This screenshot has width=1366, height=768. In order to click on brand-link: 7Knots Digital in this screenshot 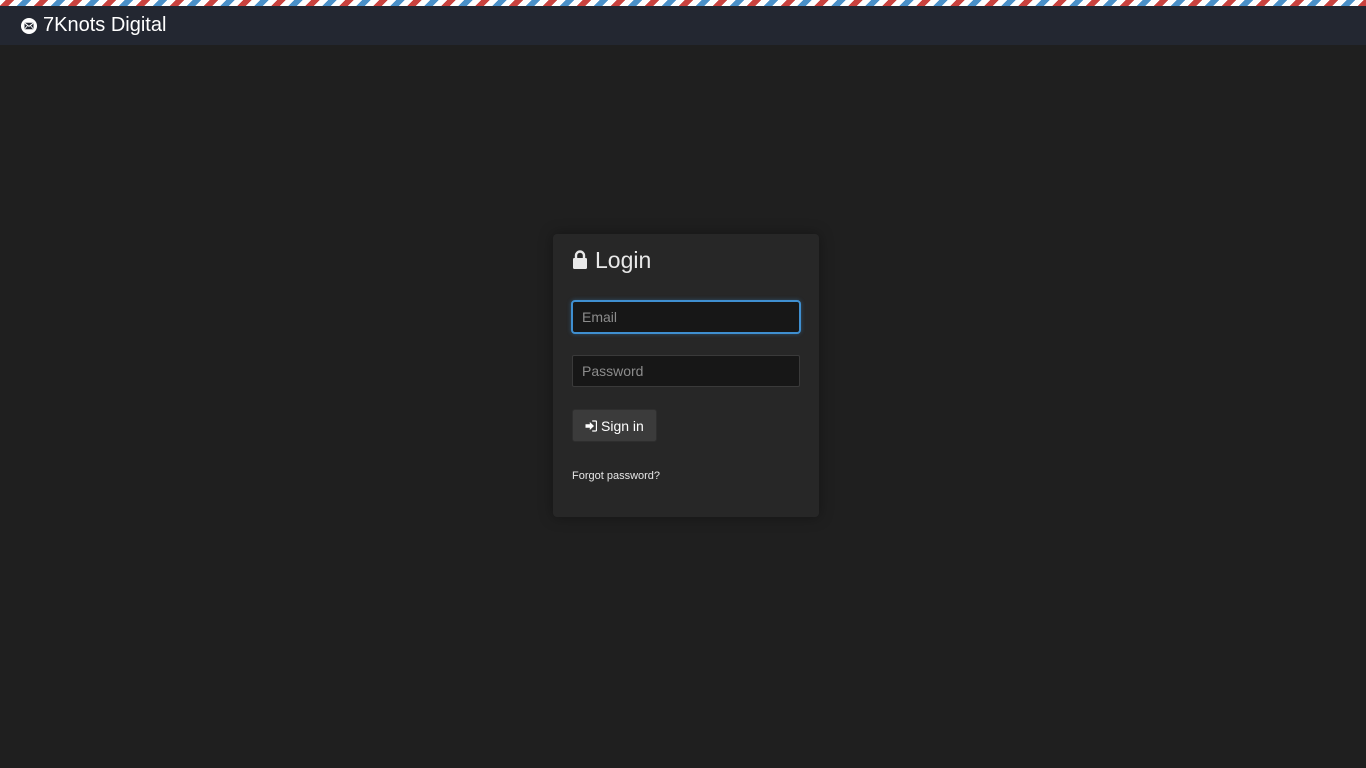, I will do `click(93, 25)`.